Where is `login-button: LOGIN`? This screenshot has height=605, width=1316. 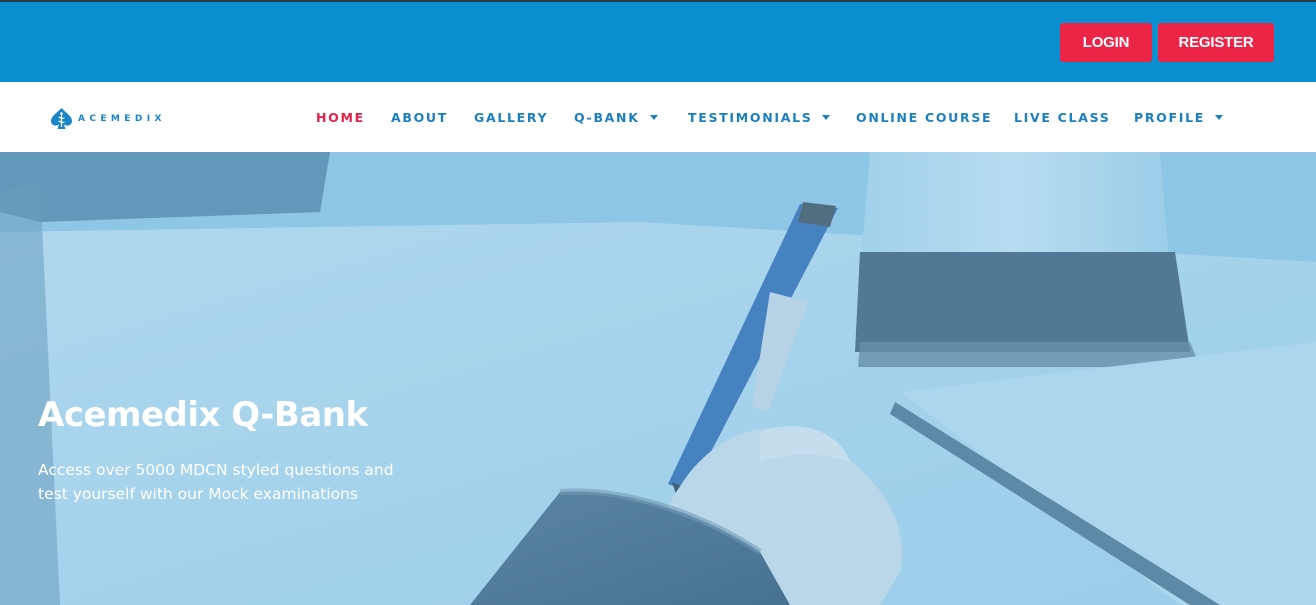
login-button: LOGIN is located at coordinates (1106, 42).